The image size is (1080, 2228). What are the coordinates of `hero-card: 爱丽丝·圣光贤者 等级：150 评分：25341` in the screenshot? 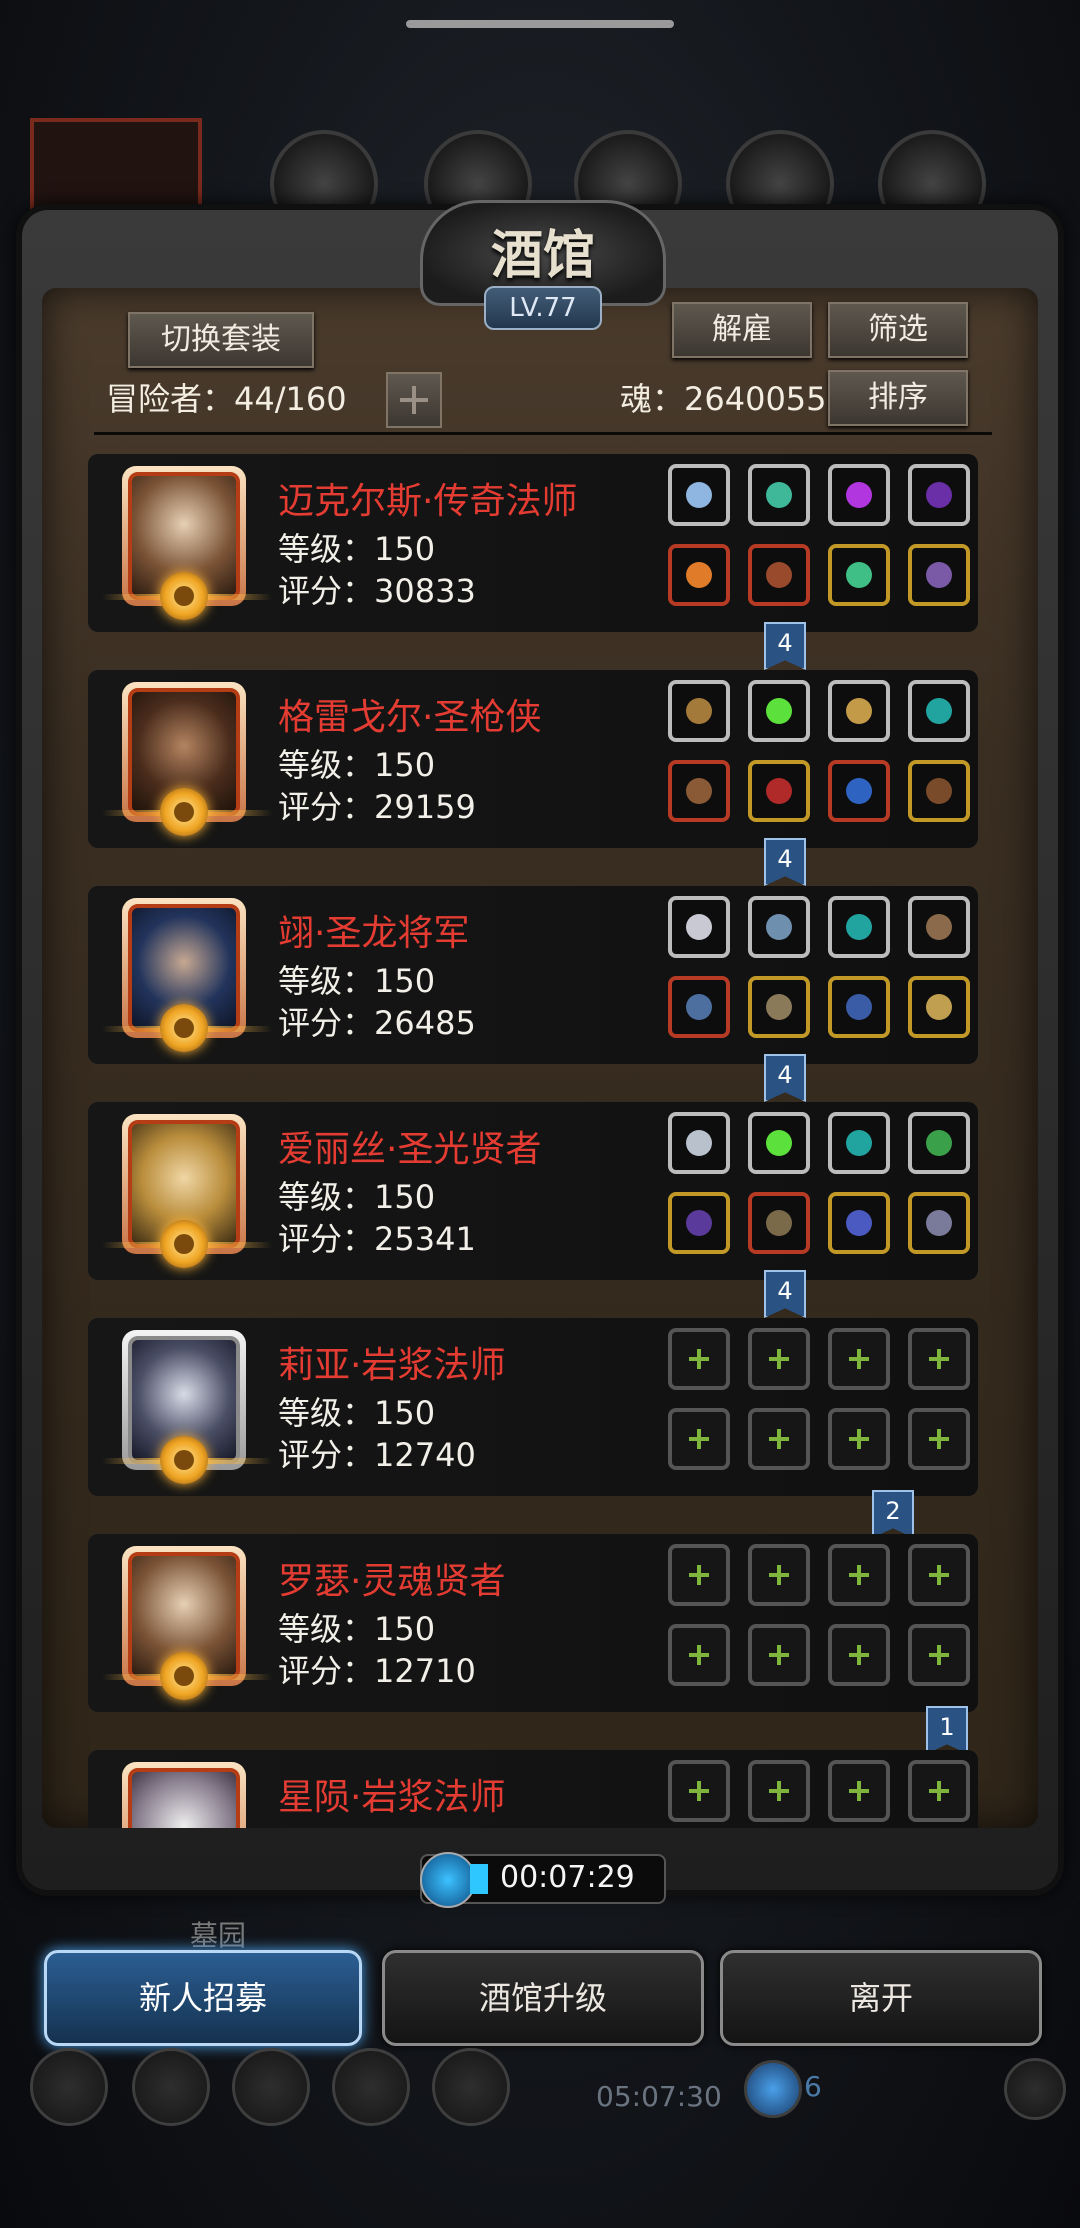 It's located at (533, 1191).